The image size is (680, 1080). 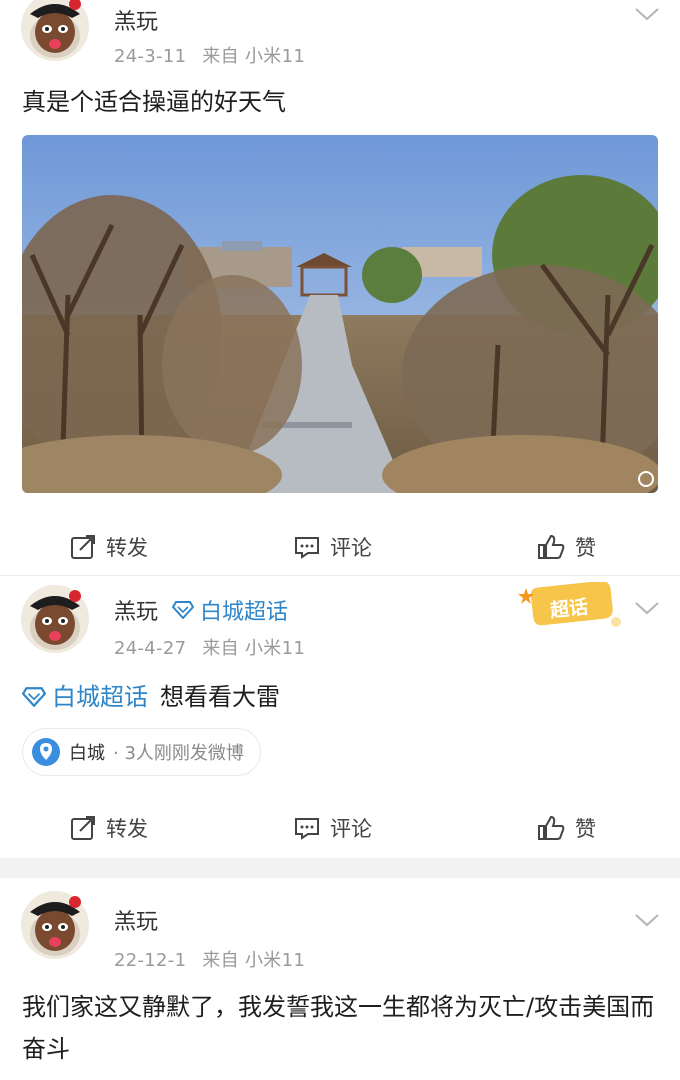 I want to click on post-text: 我们家这又静默了，我发誓我这一生都将为灭亡/攻击美国而奋斗, so click(x=338, y=1028).